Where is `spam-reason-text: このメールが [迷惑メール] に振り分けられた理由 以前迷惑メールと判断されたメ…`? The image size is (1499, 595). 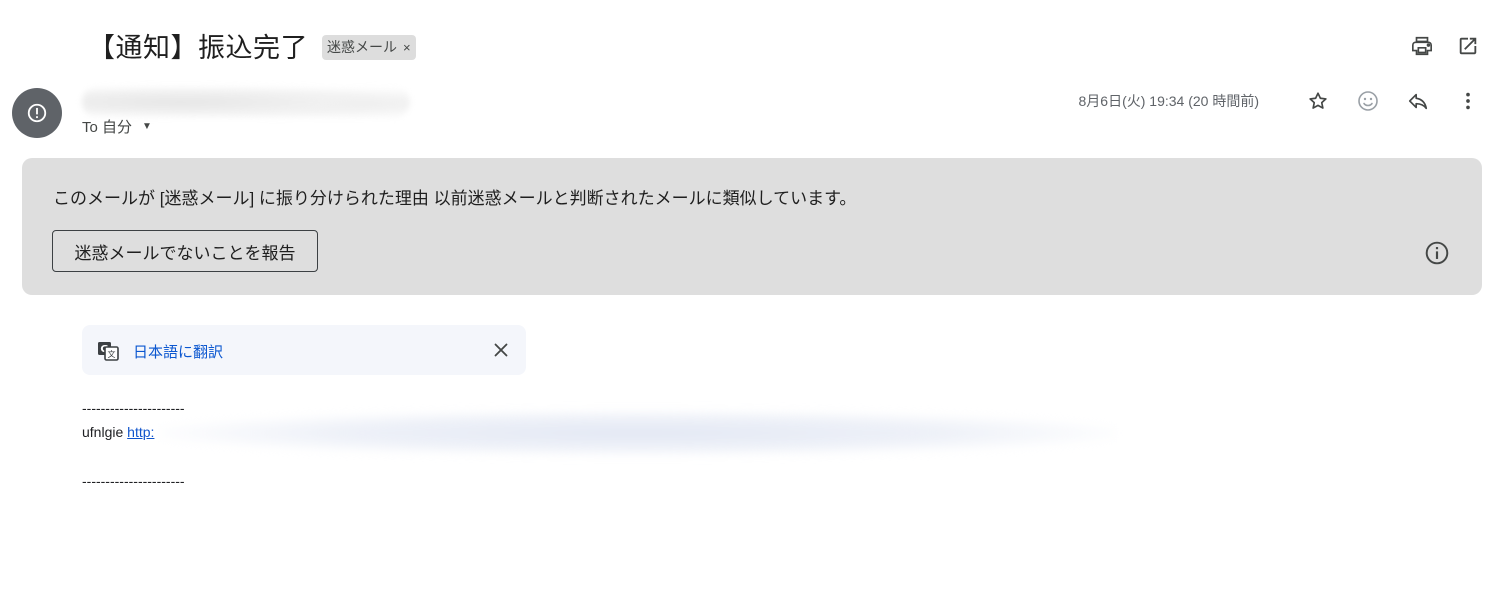
spam-reason-text: このメールが [迷惑メール] に振り分けられた理由 以前迷惑メールと判断されたメ… is located at coordinates (455, 198).